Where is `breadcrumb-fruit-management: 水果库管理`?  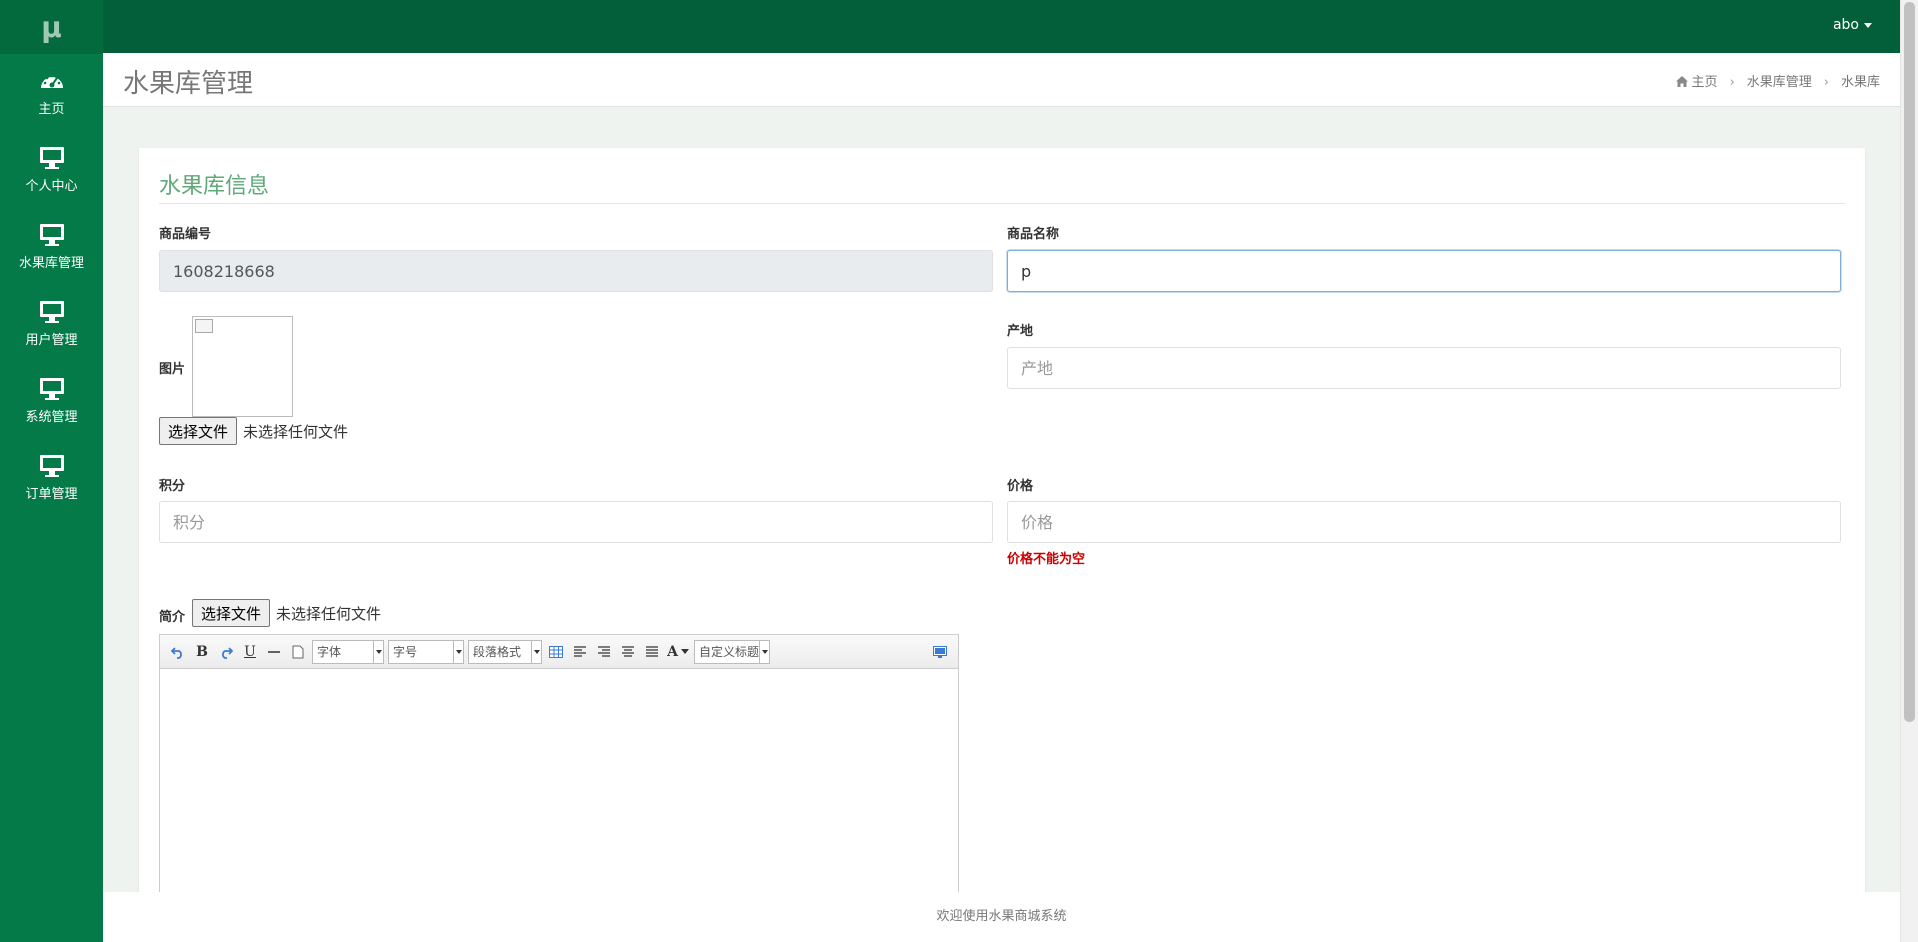 breadcrumb-fruit-management: 水果库管理 is located at coordinates (1779, 82).